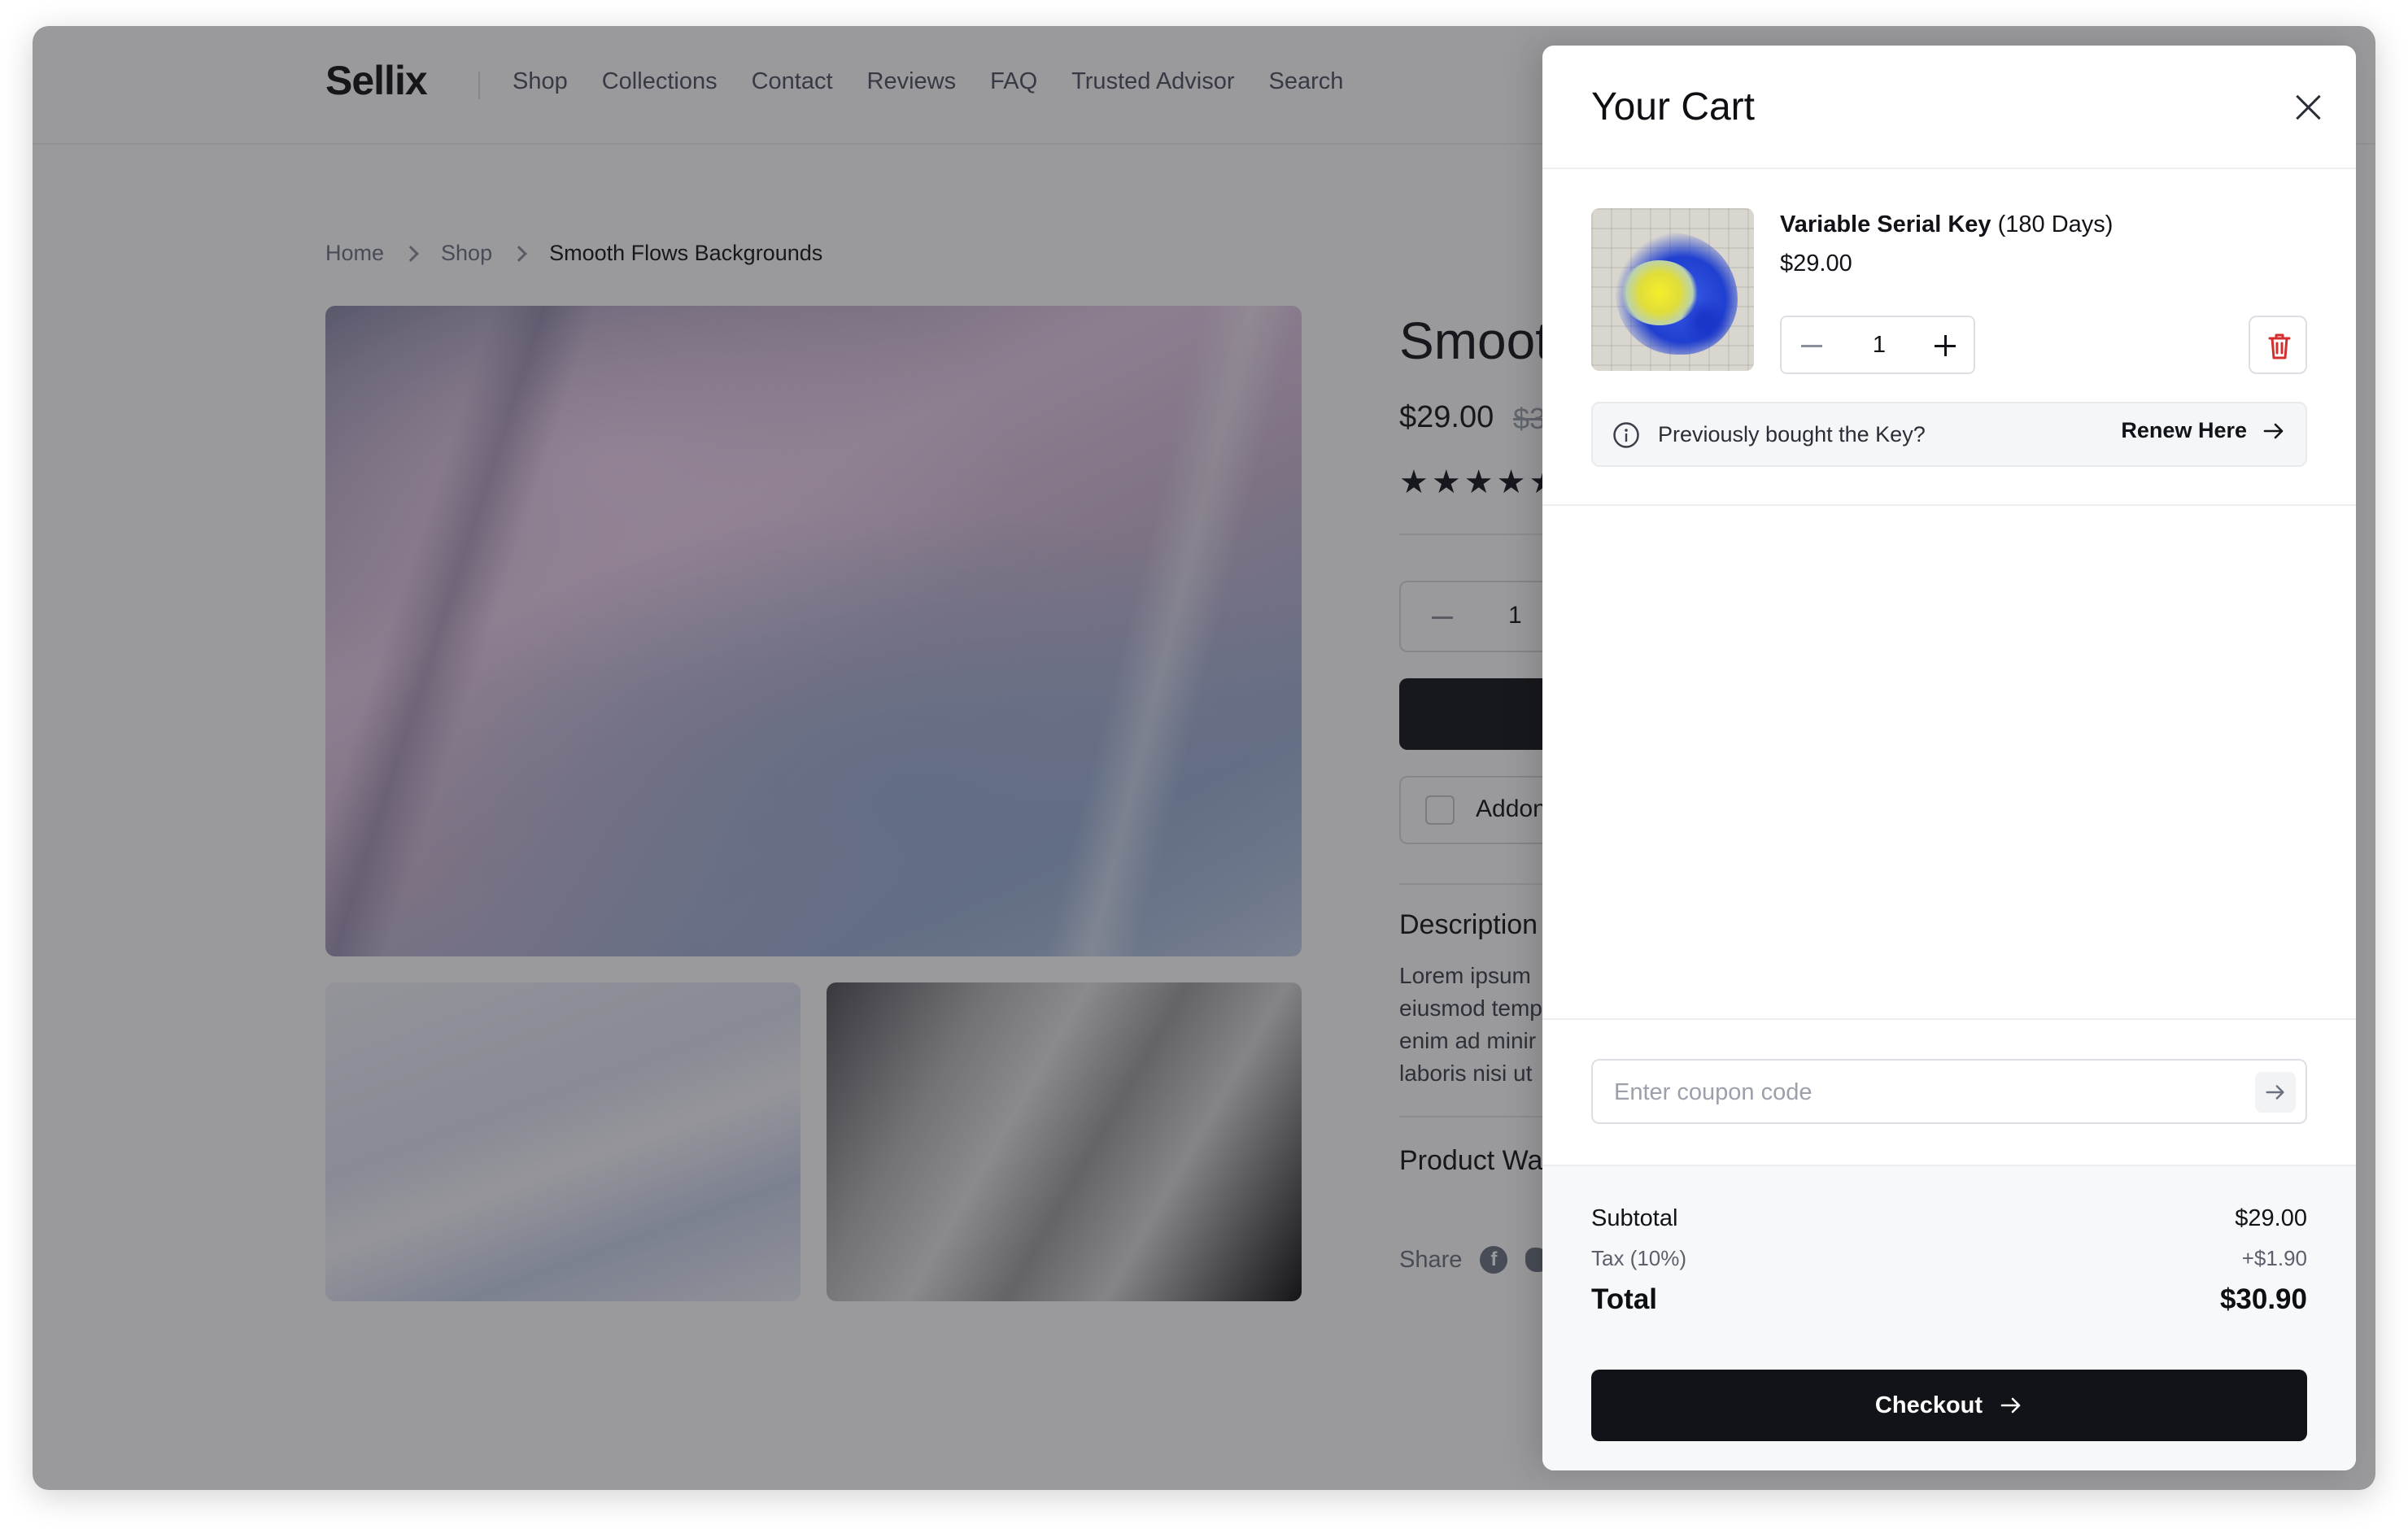 This screenshot has width=2408, height=1529. I want to click on tax-row: Tax (10%) +$1.90, so click(1949, 1258).